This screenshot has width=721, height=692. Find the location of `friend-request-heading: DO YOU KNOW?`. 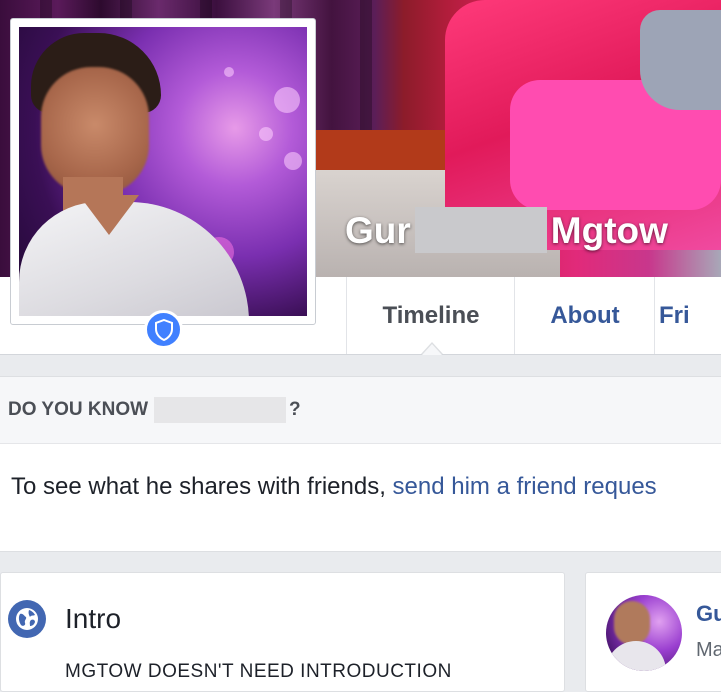

friend-request-heading: DO YOU KNOW? is located at coordinates (360, 410).